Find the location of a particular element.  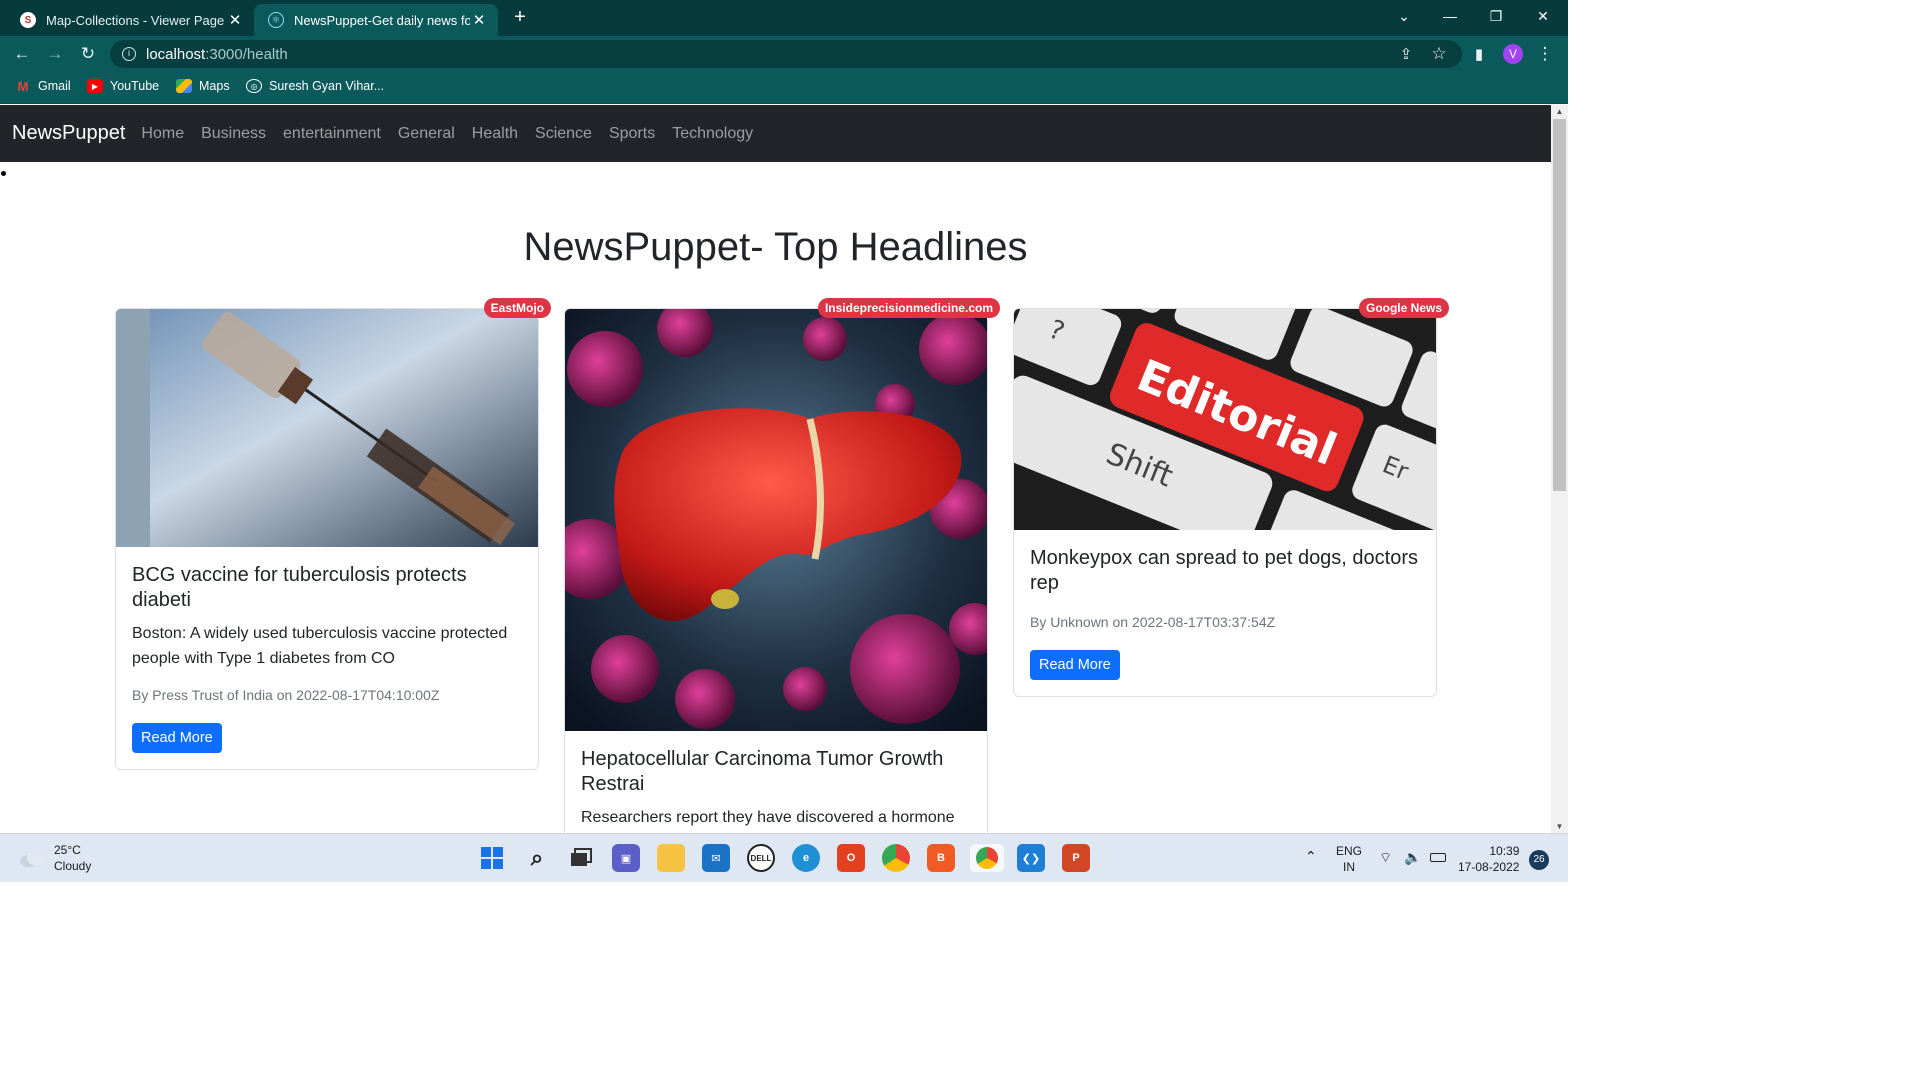

source-badge: Insideprecisionmedicine.com is located at coordinates (908, 308).